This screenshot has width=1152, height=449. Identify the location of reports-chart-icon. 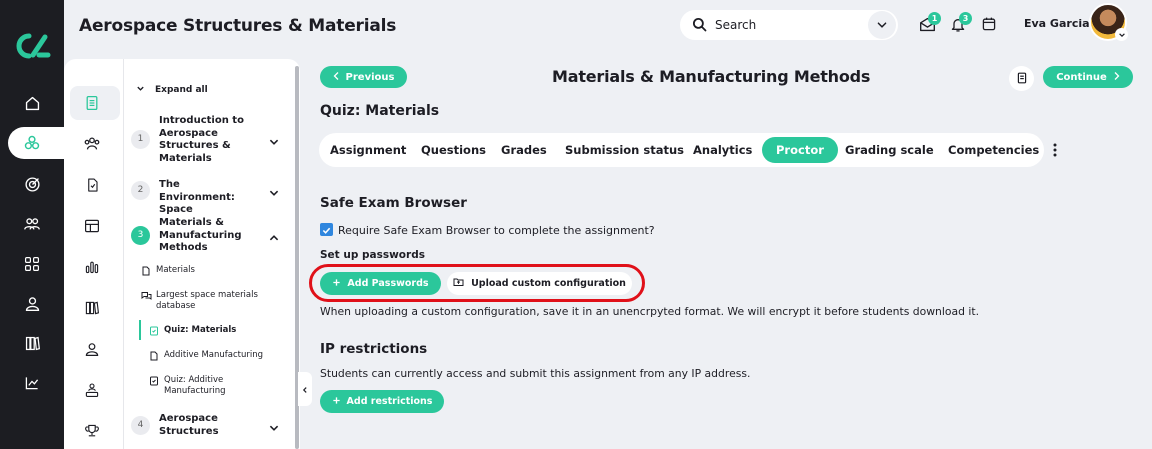
(32, 383).